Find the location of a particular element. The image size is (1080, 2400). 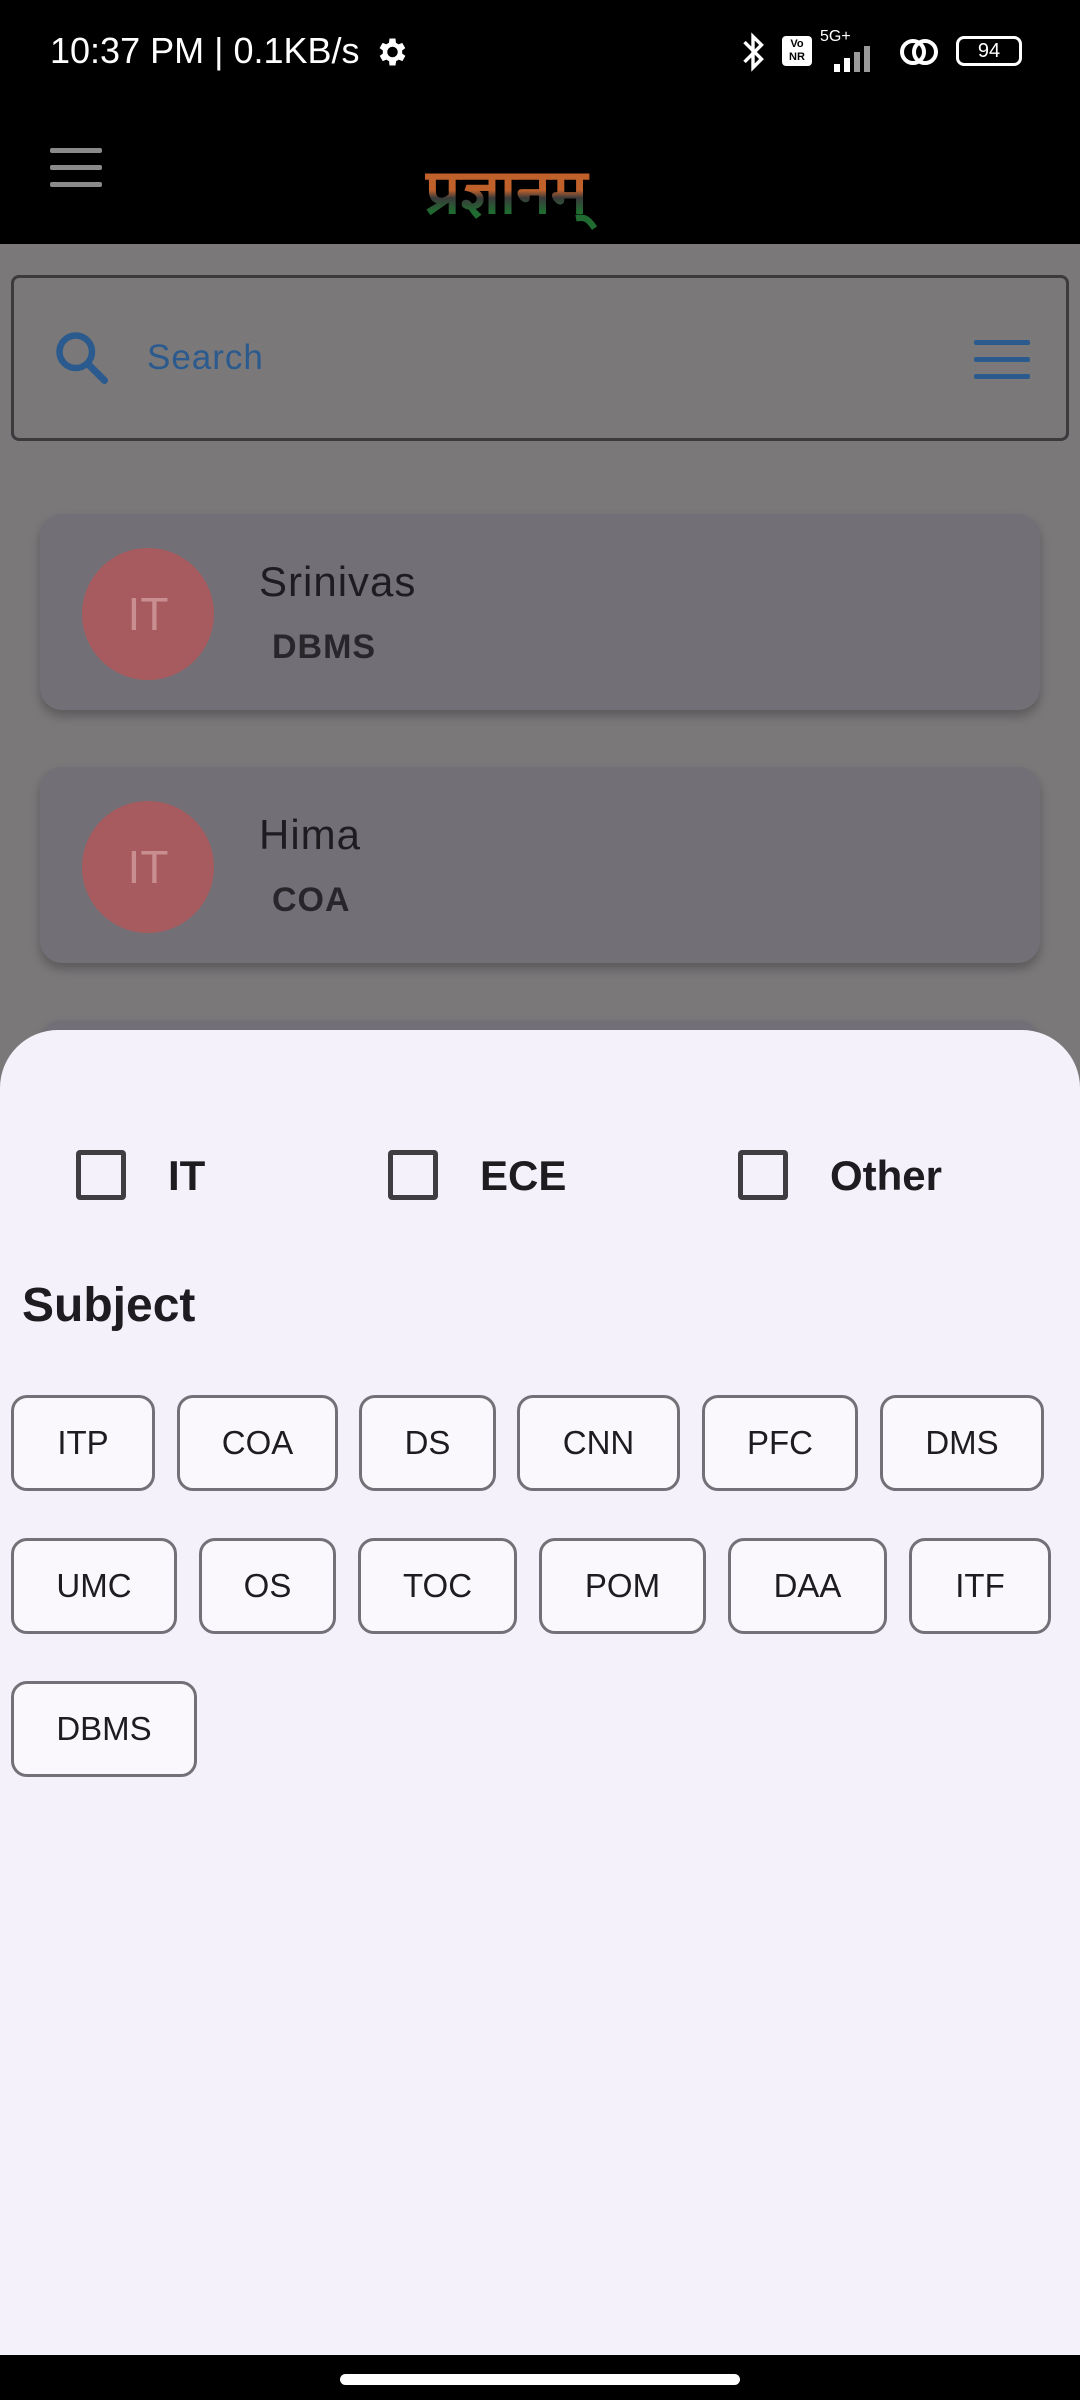

status-icons: Vo NR 5G+ 94 is located at coordinates (880, 50).